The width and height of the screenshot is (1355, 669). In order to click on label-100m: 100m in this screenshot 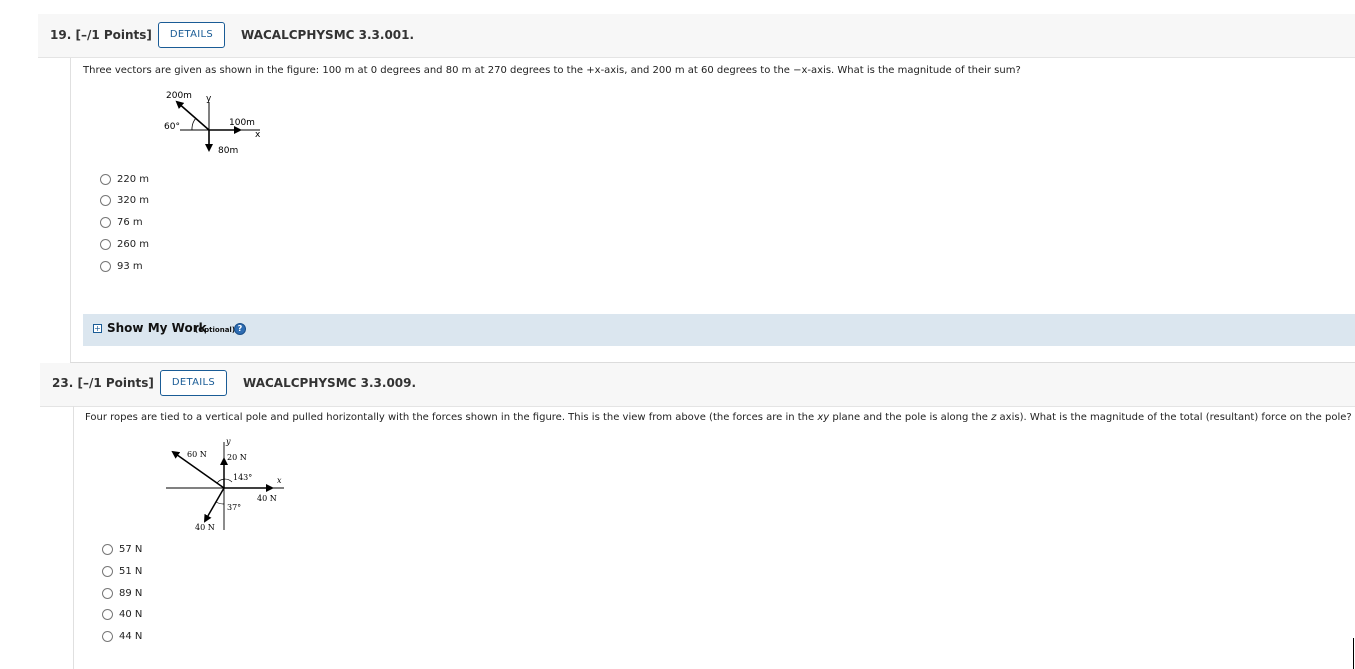, I will do `click(242, 123)`.